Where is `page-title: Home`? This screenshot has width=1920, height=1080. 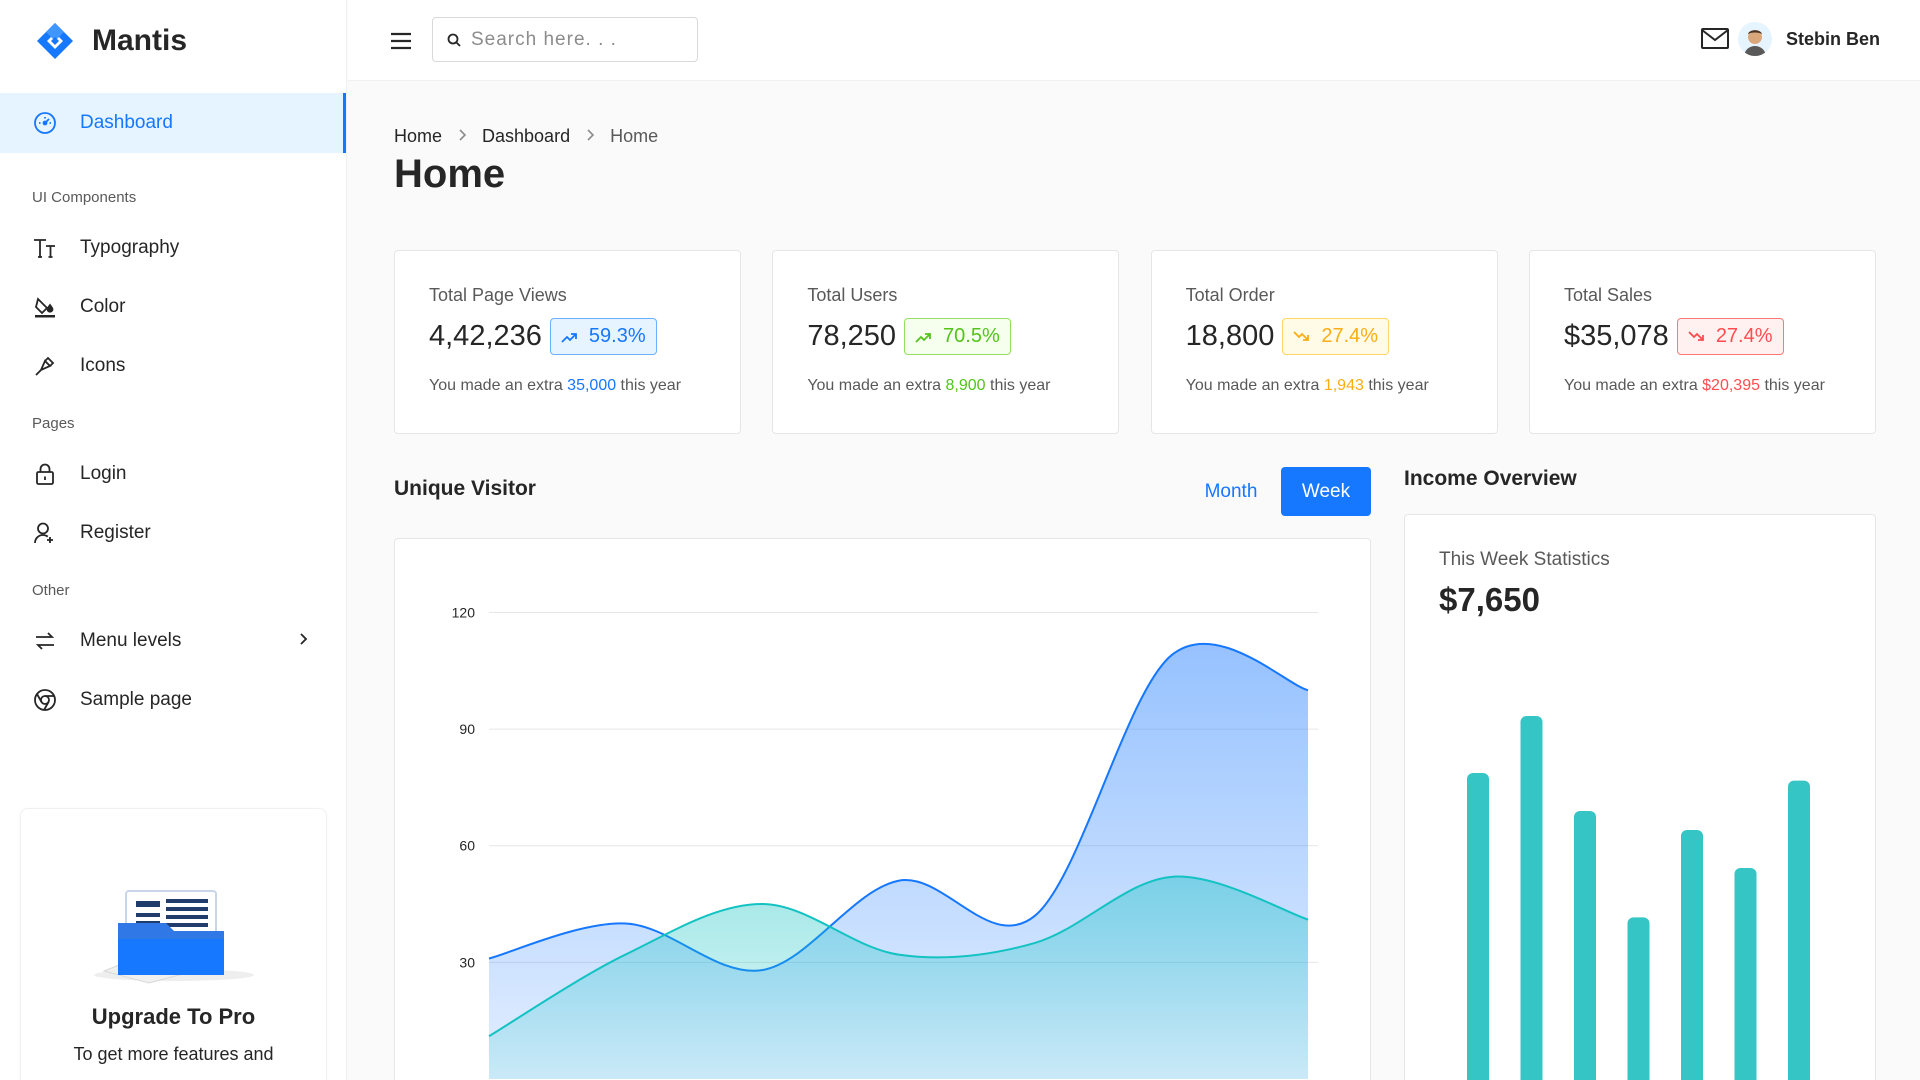
page-title: Home is located at coordinates (450, 174).